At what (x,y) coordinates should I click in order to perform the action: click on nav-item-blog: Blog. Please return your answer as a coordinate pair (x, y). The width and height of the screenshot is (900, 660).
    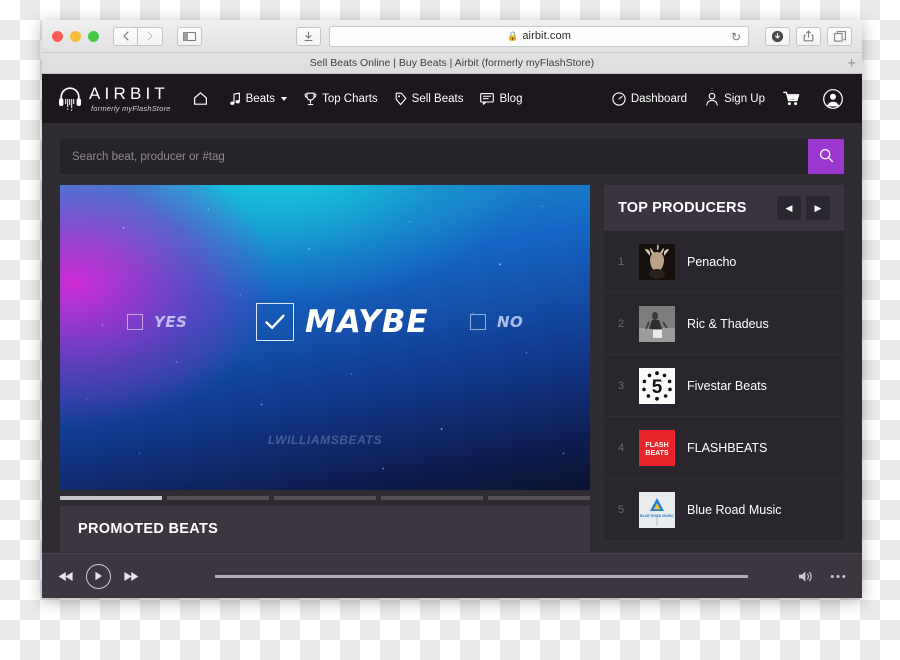
    Looking at the image, I should click on (501, 98).